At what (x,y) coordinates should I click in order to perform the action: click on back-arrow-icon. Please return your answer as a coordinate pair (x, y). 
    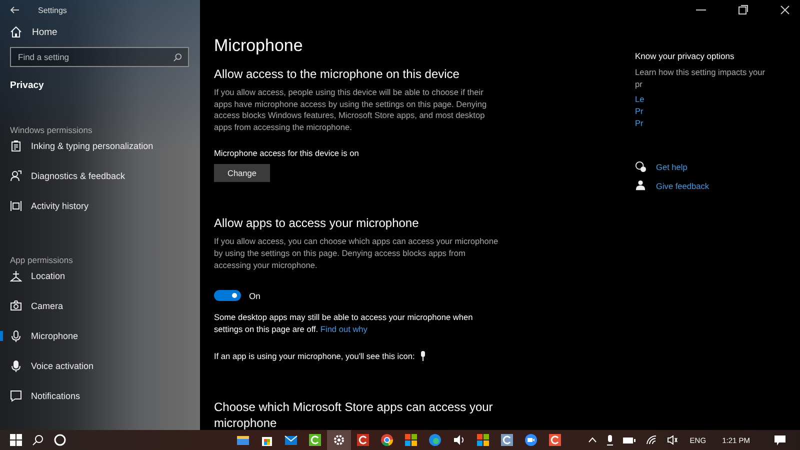
    Looking at the image, I should click on (15, 10).